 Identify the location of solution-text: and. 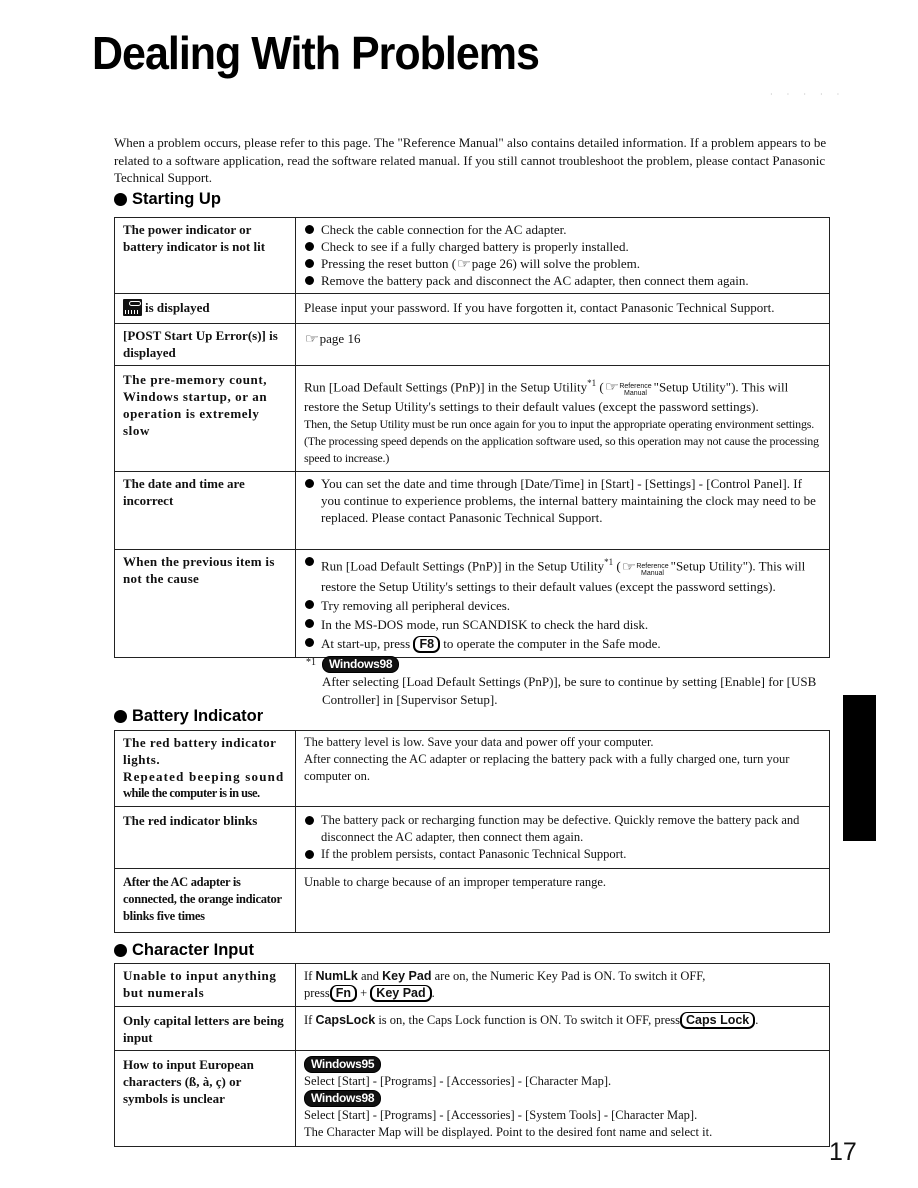
(370, 976).